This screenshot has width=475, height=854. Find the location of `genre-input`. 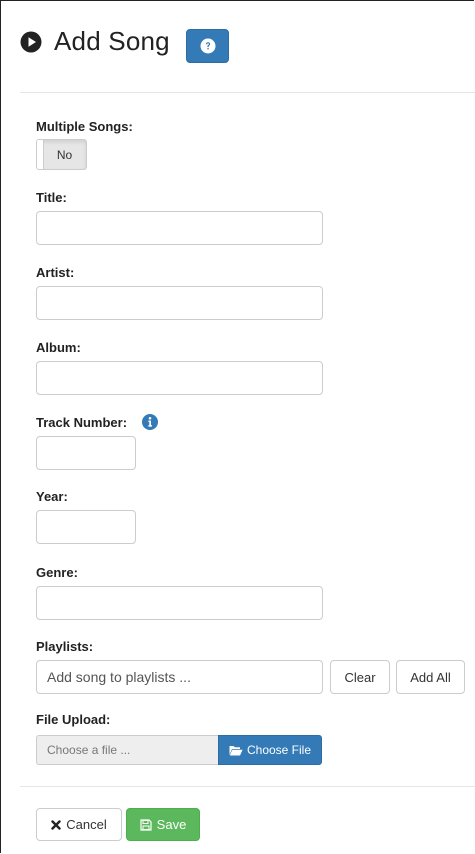

genre-input is located at coordinates (179, 603).